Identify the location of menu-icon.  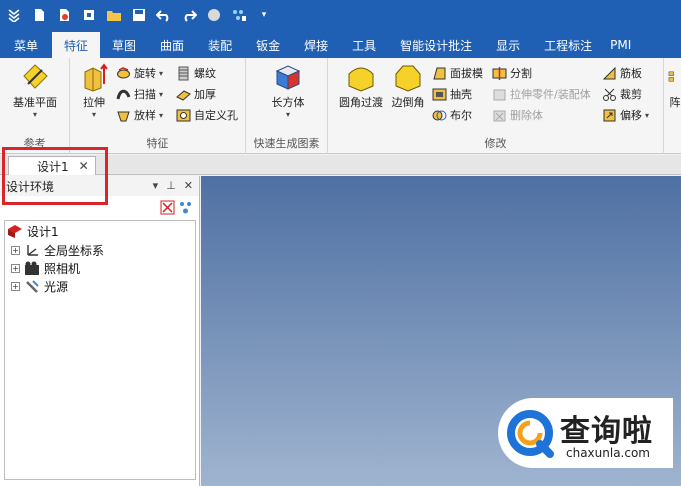
(14, 15).